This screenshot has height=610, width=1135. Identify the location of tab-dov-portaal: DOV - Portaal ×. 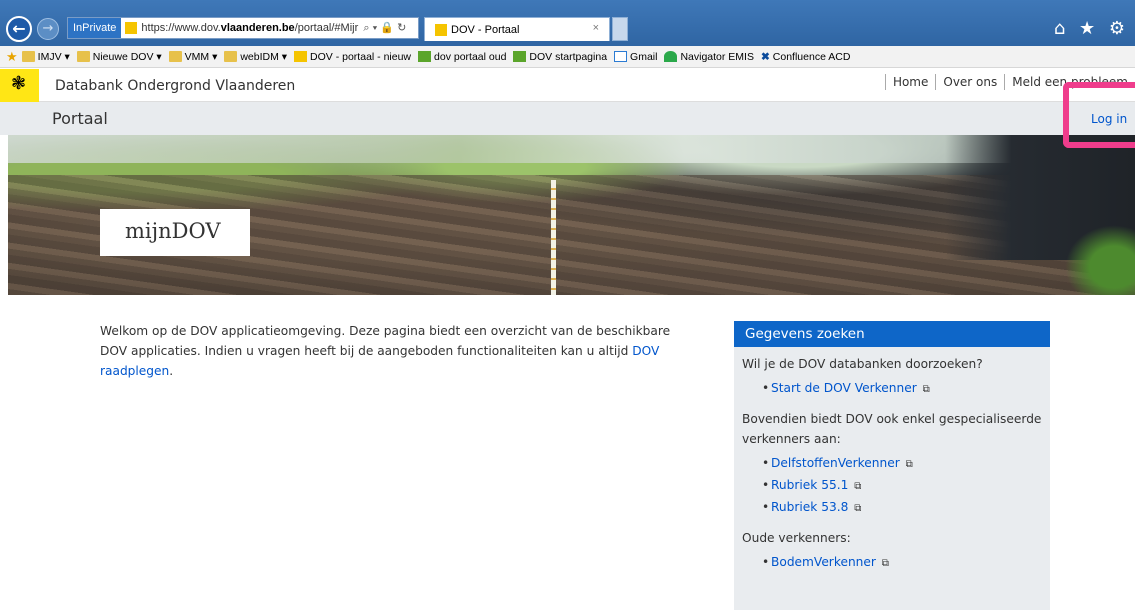
(517, 29).